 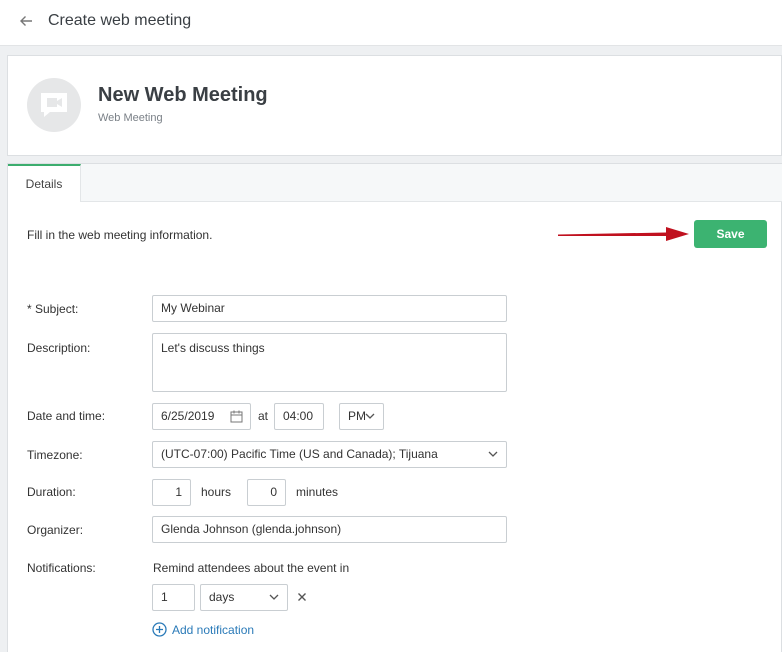 What do you see at coordinates (251, 568) in the screenshot?
I see `remind-text: Remind attendees about the event in` at bounding box center [251, 568].